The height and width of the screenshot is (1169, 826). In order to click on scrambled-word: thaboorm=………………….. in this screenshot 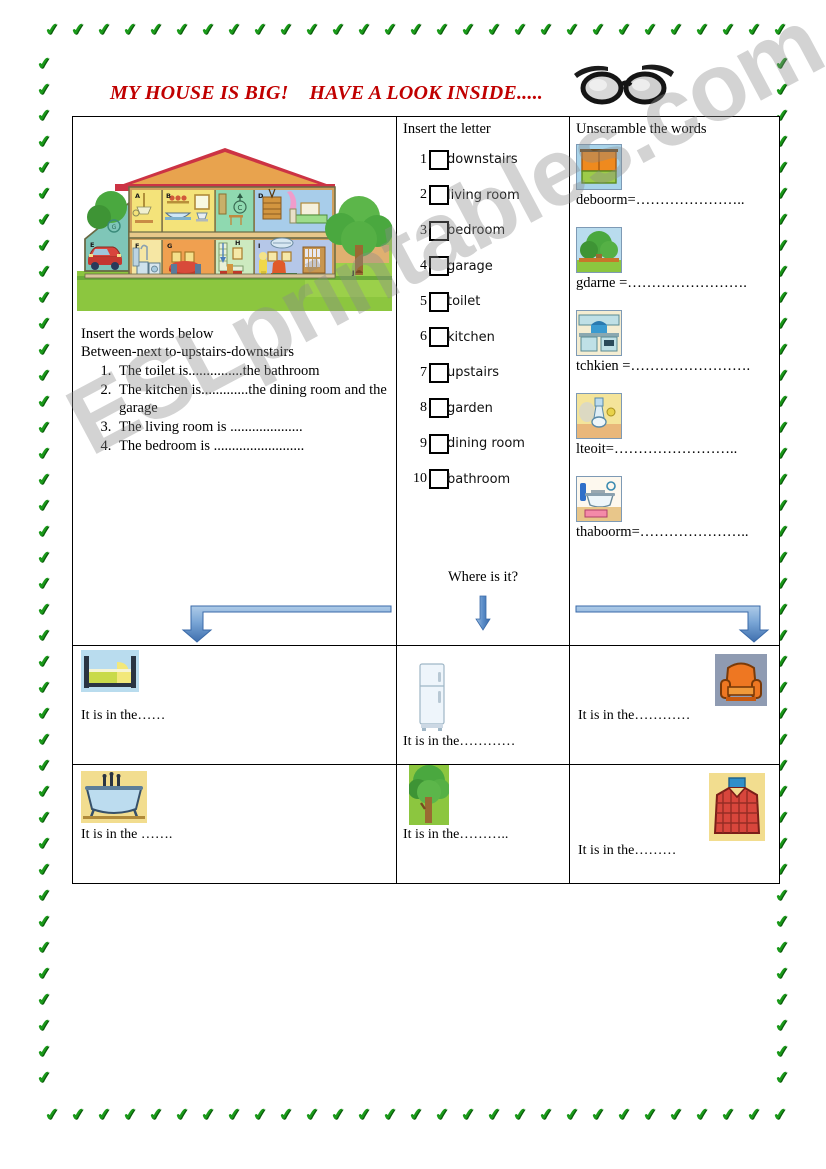, I will do `click(674, 531)`.